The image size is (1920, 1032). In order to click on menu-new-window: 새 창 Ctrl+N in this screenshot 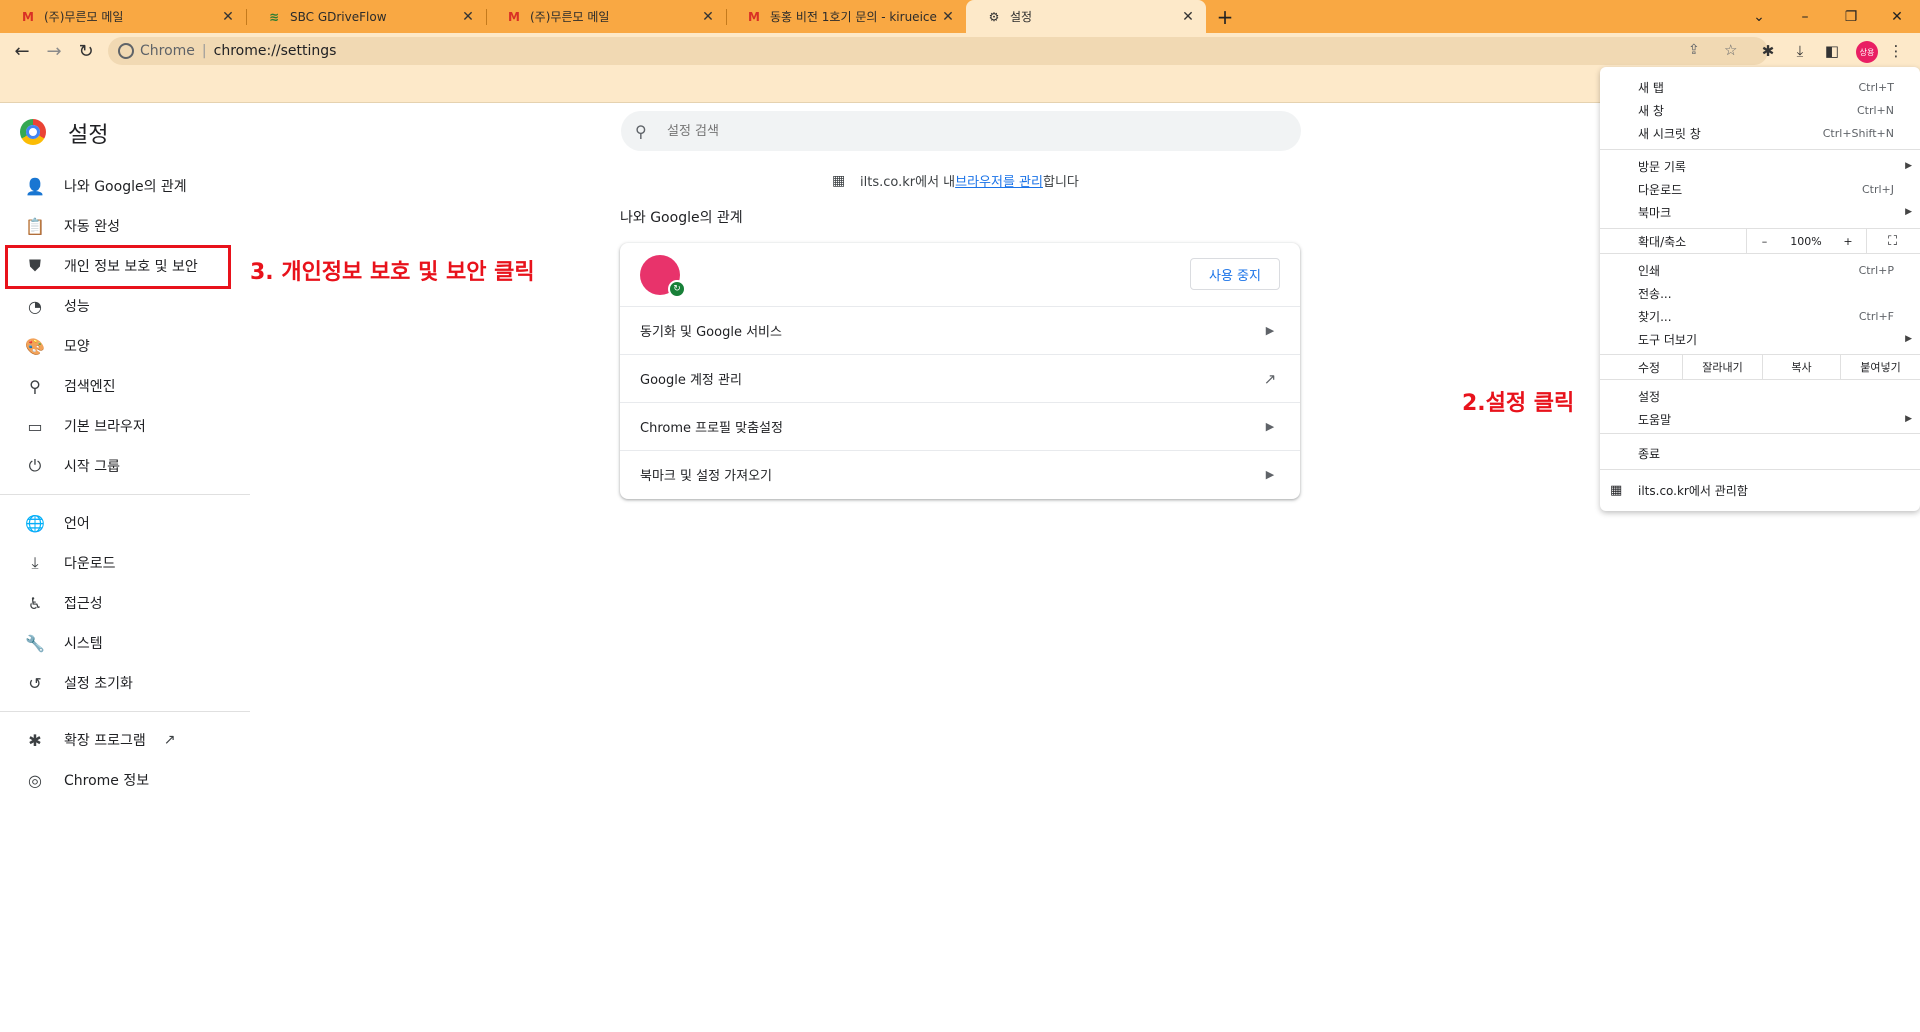, I will do `click(1760, 110)`.